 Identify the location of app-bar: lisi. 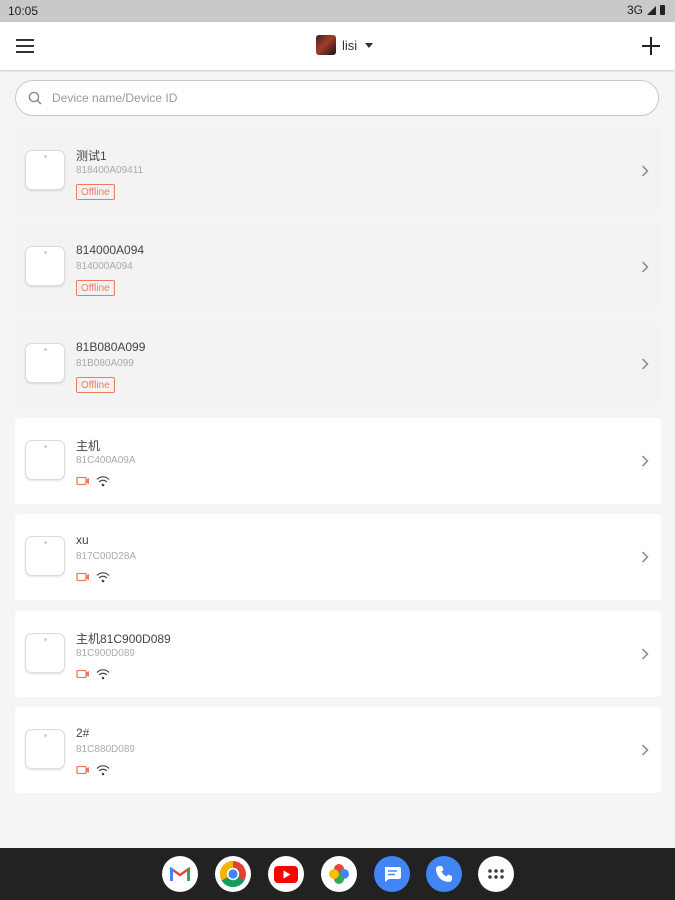
(337, 46).